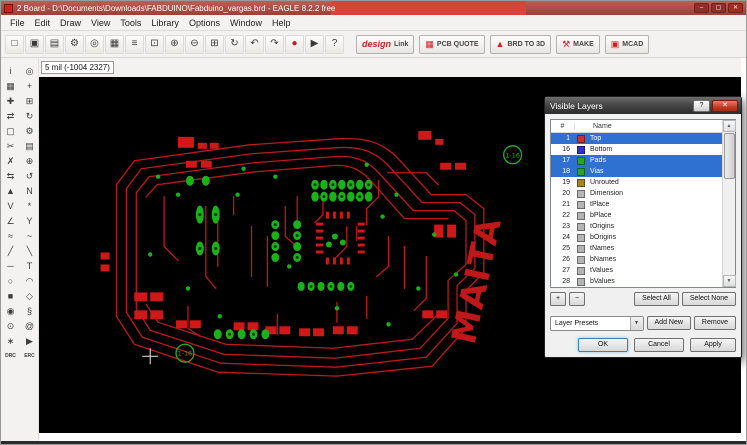  What do you see at coordinates (701, 8) in the screenshot?
I see `minimize-button: –` at bounding box center [701, 8].